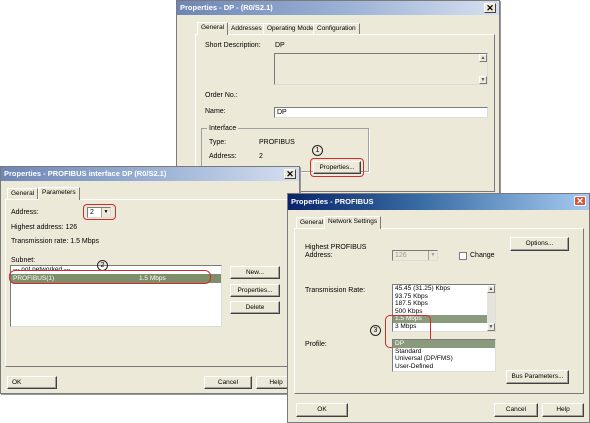 Image resolution: width=590 pixels, height=423 pixels. I want to click on chevron-down-icon: ▼, so click(432, 255).